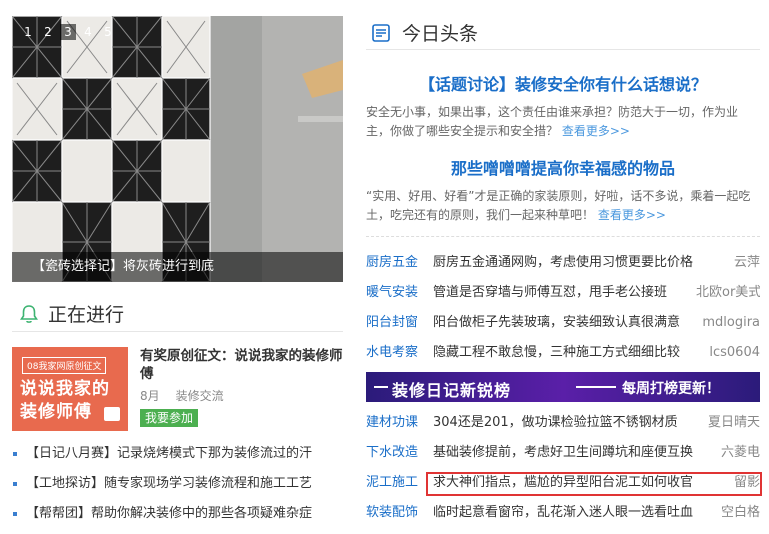 The height and width of the screenshot is (534, 769). I want to click on row-title: 隐藏工程不敢怠慢，三种施工方式细细比较, so click(564, 353).